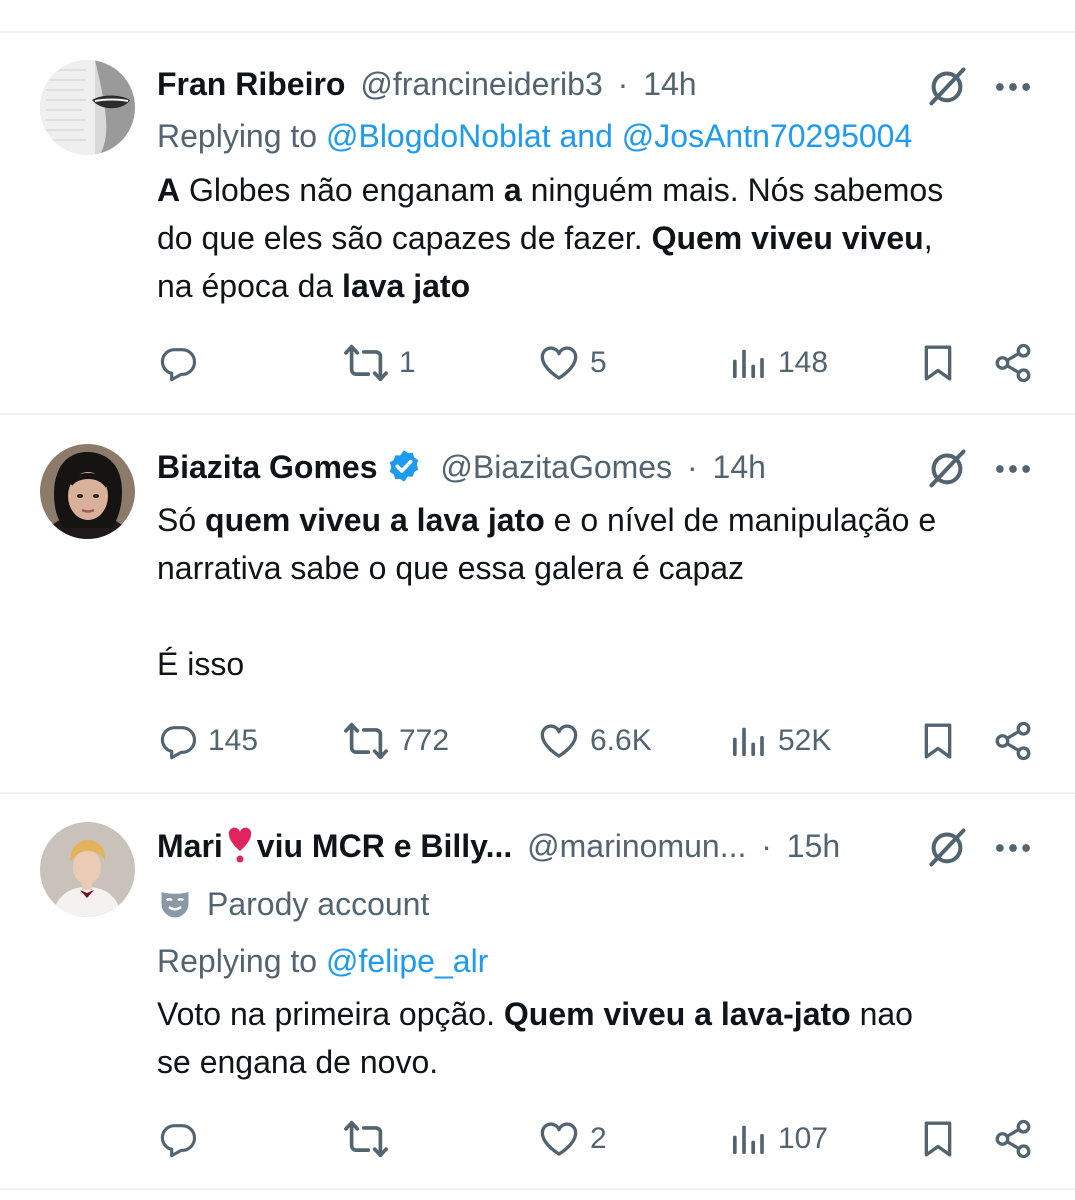  I want to click on repost-button: 1, so click(379, 363).